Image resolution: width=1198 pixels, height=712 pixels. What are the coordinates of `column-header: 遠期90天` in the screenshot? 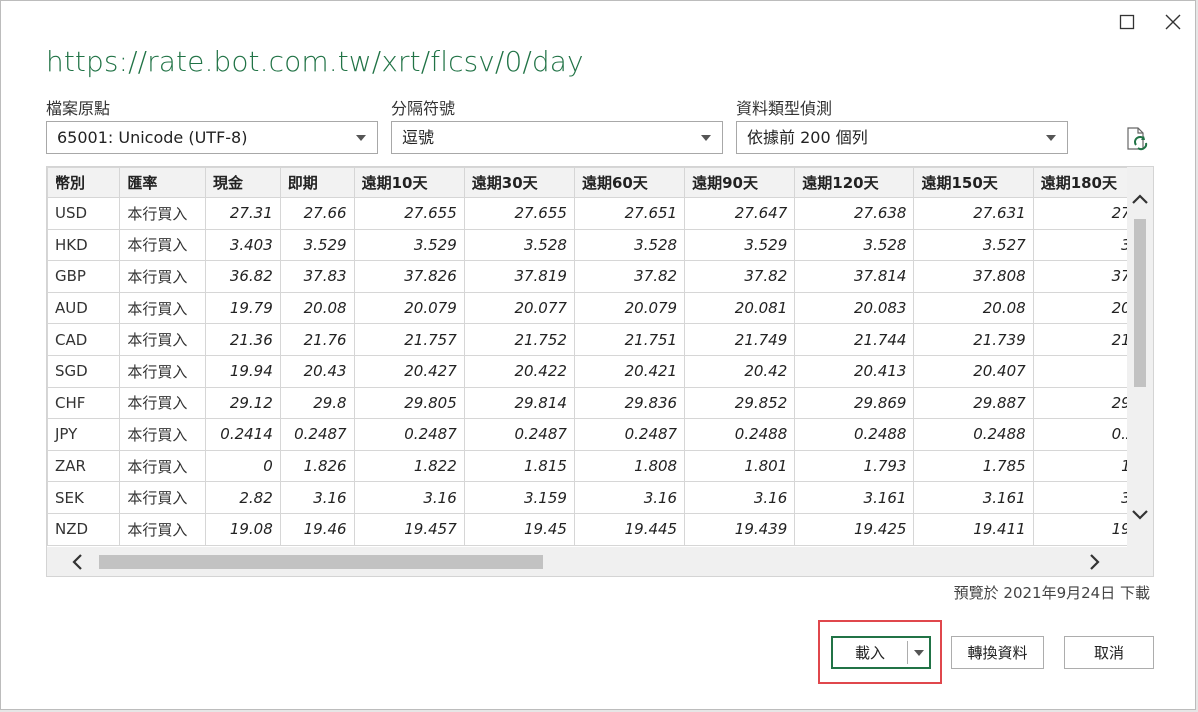 It's located at (740, 182).